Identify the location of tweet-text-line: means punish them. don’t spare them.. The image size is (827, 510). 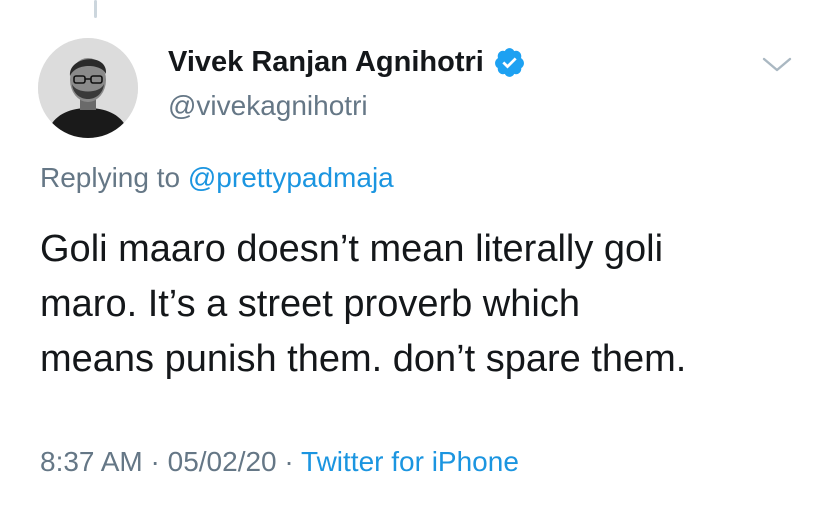
(363, 359).